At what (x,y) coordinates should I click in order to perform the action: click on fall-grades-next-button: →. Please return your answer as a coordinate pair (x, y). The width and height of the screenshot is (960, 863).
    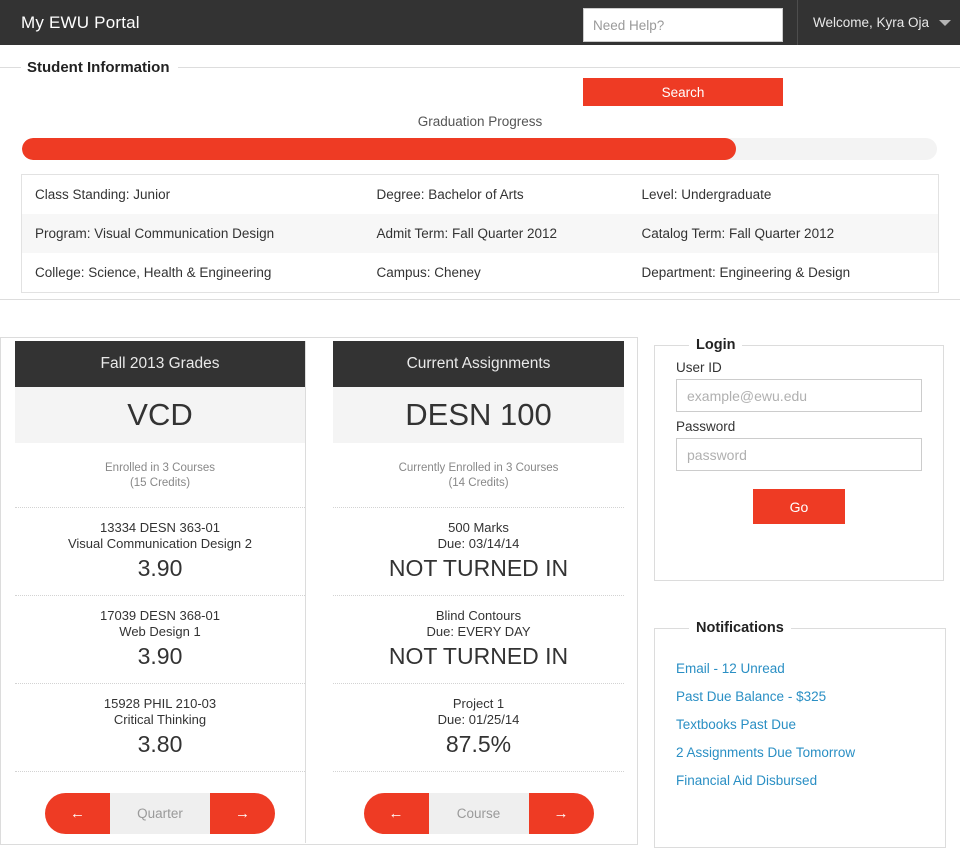
    Looking at the image, I should click on (242, 813).